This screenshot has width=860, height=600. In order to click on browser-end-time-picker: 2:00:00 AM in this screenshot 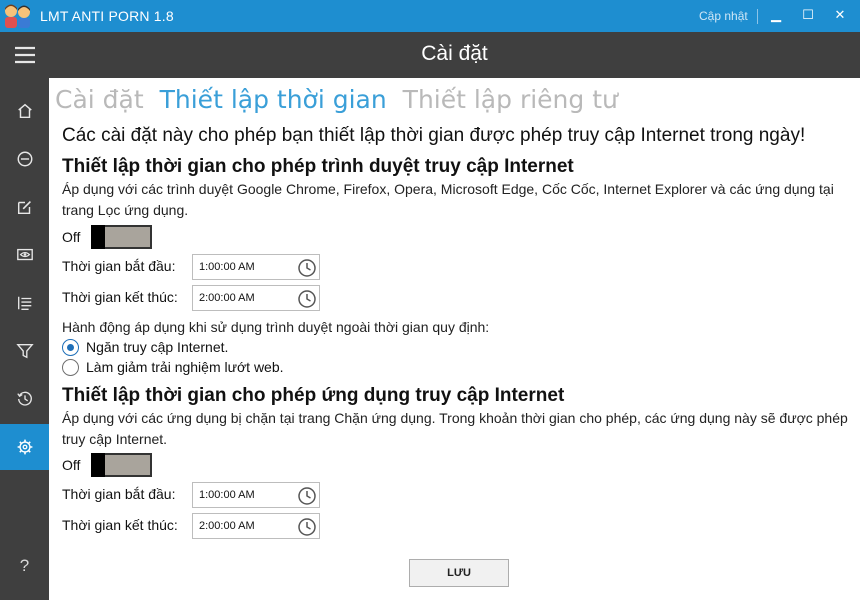, I will do `click(256, 298)`.